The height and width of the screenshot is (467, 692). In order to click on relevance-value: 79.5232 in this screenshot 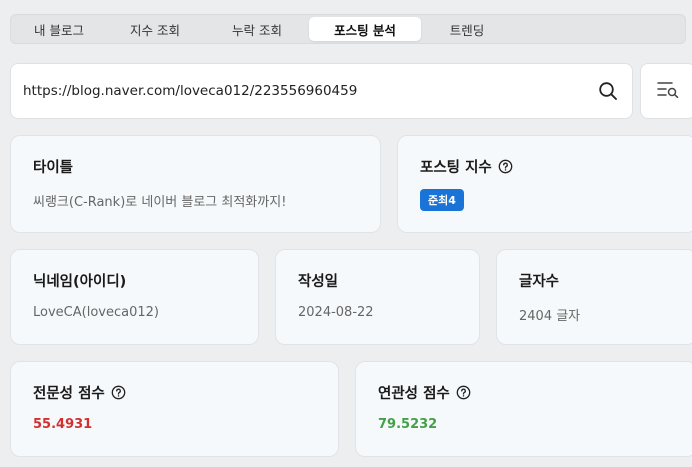, I will do `click(408, 424)`.